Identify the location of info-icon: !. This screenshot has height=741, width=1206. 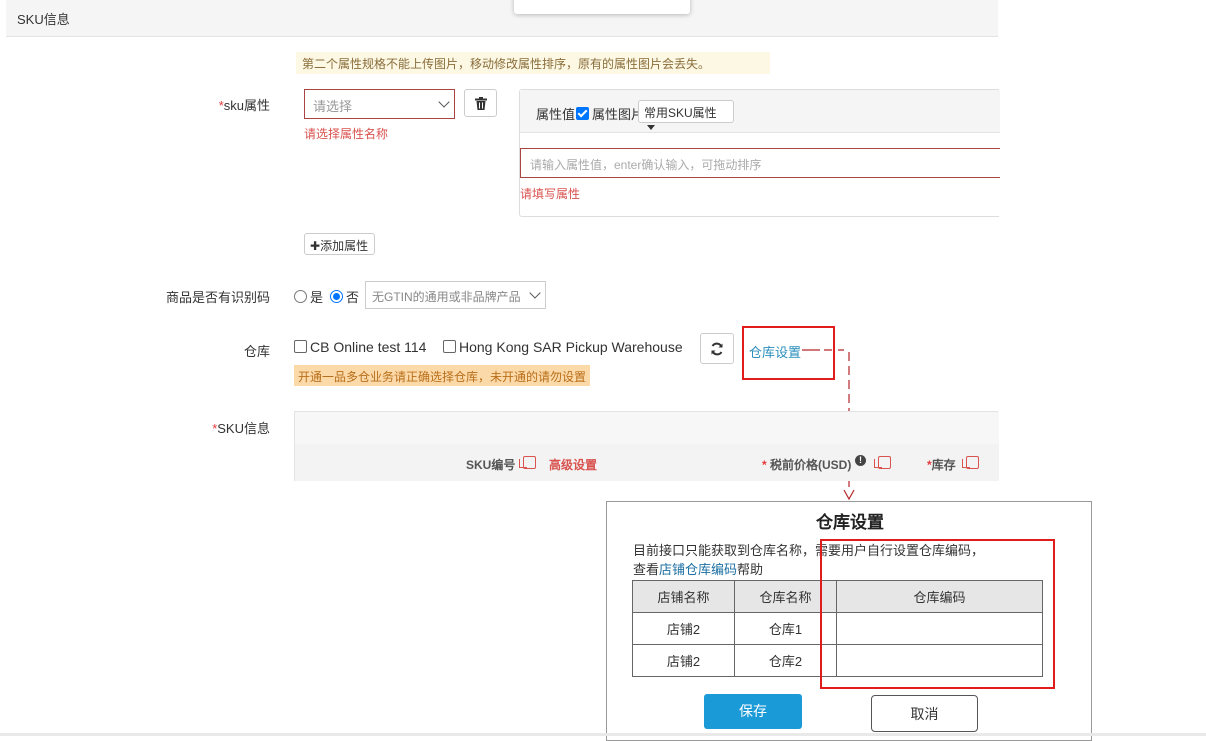
(860, 460).